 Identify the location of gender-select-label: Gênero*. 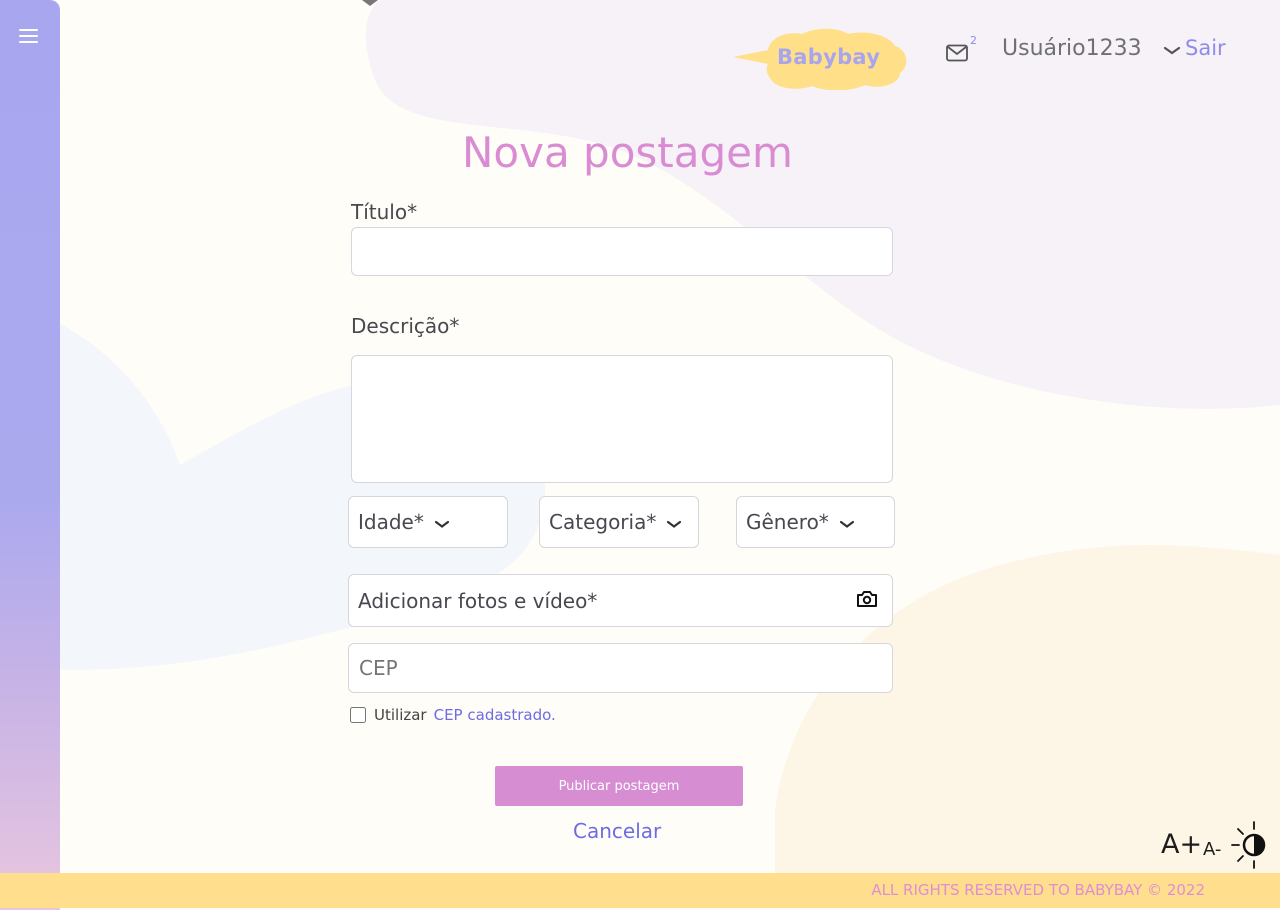
(787, 522).